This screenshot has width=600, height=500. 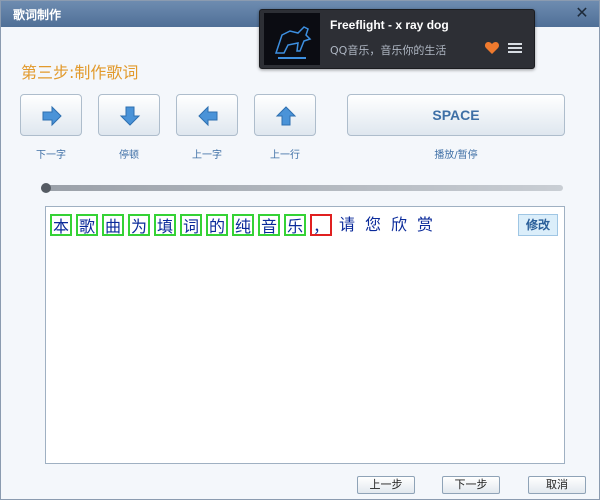 What do you see at coordinates (456, 115) in the screenshot?
I see `space-button: SPACE` at bounding box center [456, 115].